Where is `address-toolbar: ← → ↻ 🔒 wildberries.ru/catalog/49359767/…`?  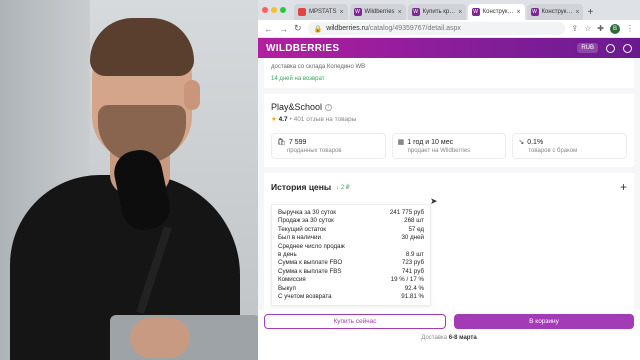 address-toolbar: ← → ↻ 🔒 wildberries.ru/catalog/49359767/… is located at coordinates (449, 29).